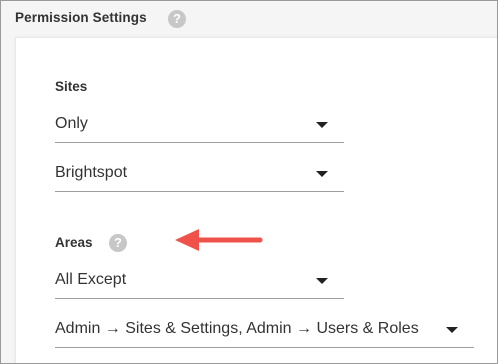  I want to click on section-title: Permission Settings, so click(81, 17).